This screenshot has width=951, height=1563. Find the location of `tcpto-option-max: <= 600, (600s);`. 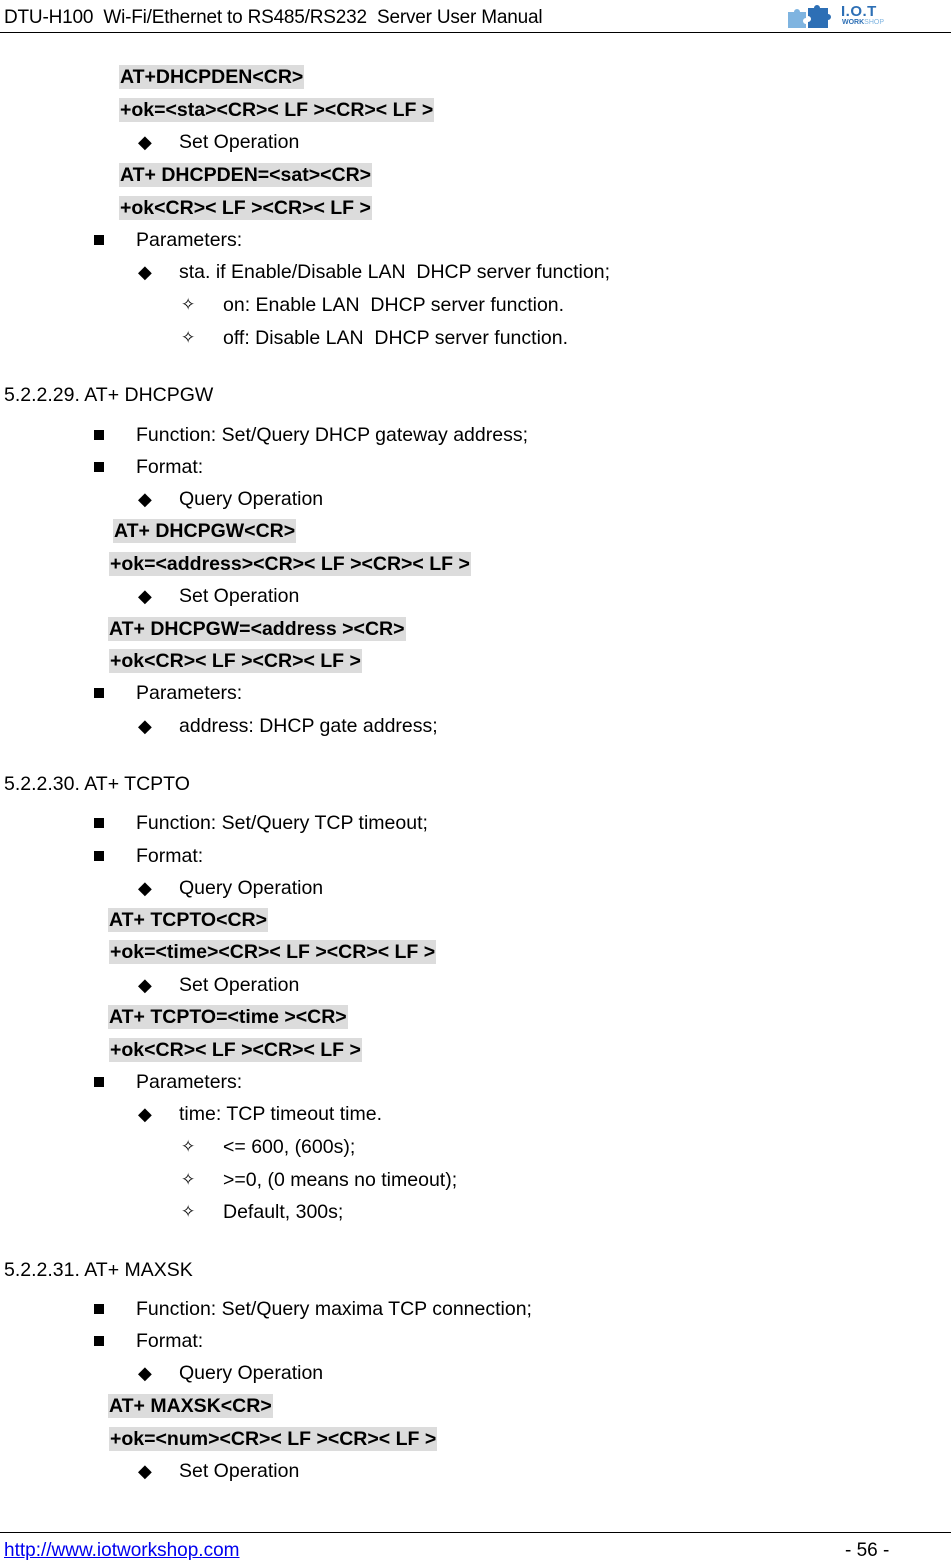

tcpto-option-max: <= 600, (600s); is located at coordinates (289, 1147).